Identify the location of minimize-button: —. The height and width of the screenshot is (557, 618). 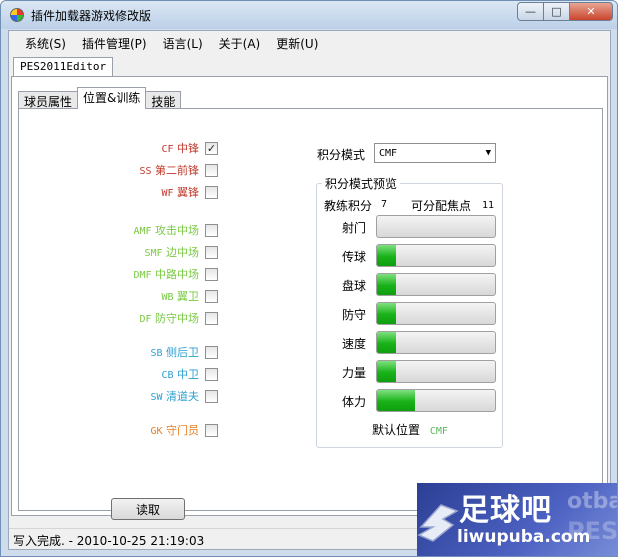
(530, 11).